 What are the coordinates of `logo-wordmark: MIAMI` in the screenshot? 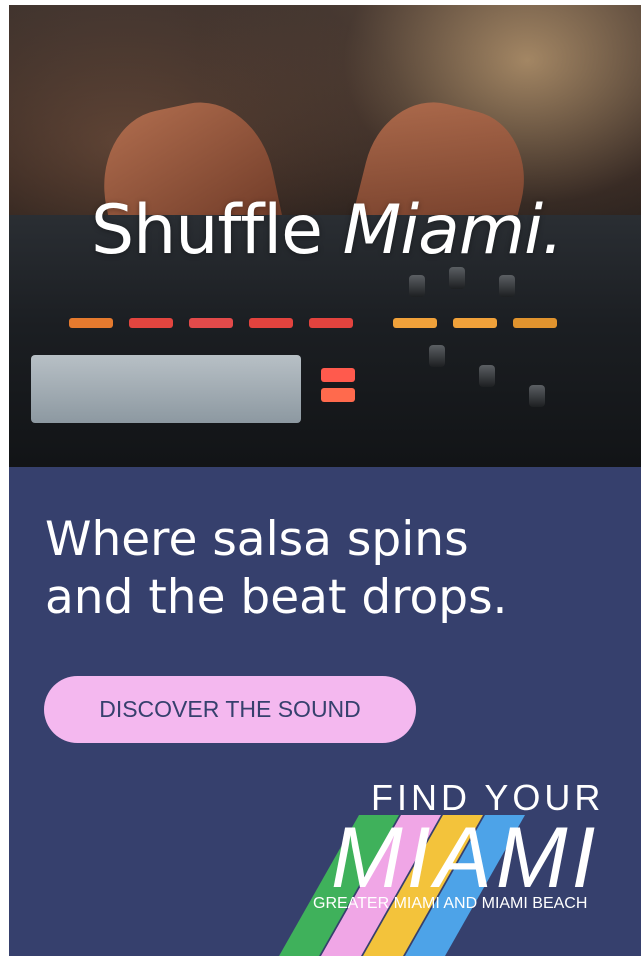 It's located at (465, 858).